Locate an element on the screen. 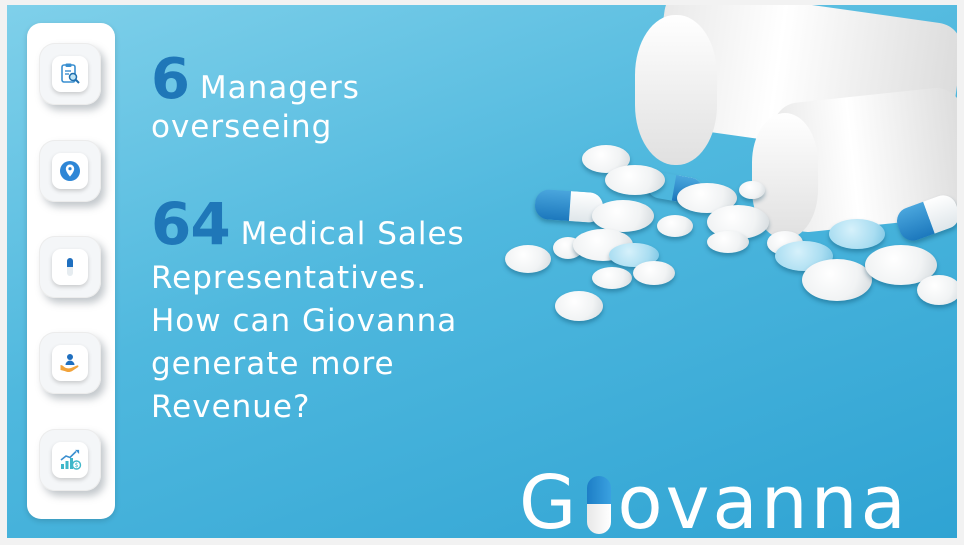 This screenshot has width=964, height=545. managers-count: 6 is located at coordinates (170, 79).